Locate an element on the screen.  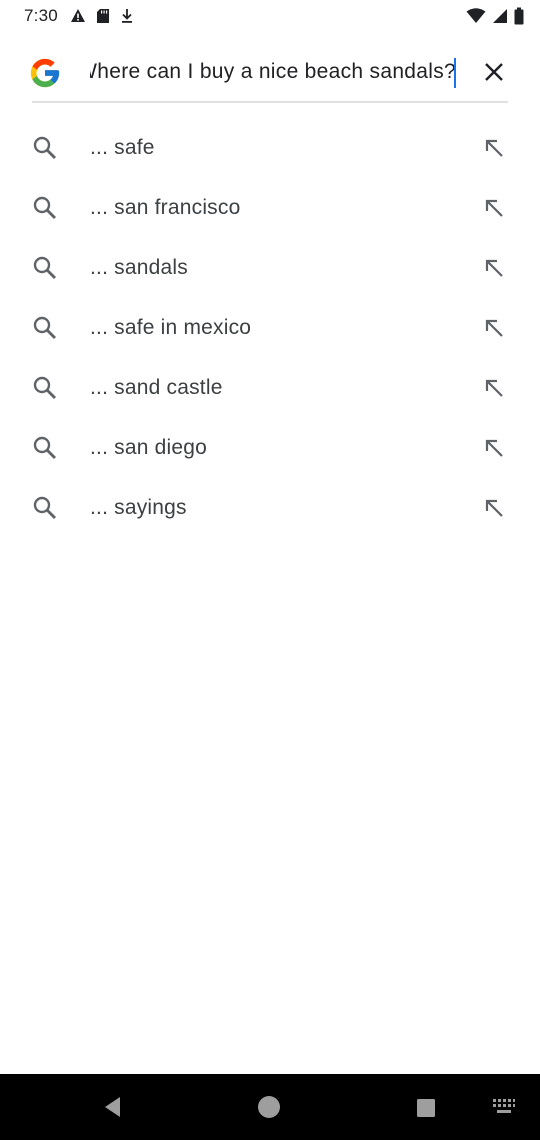
search-bar: Where can I buy a nice beach sandals? is located at coordinates (270, 74).